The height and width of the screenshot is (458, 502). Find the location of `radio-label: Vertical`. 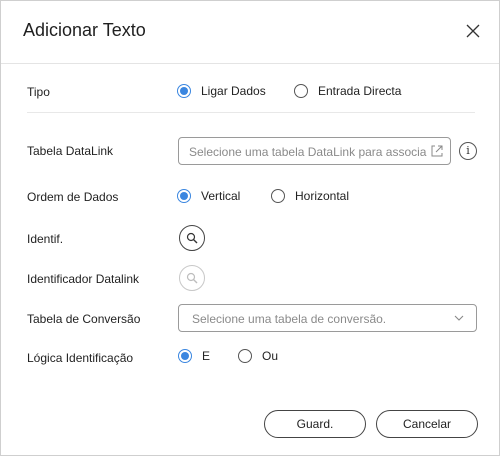

radio-label: Vertical is located at coordinates (221, 196).